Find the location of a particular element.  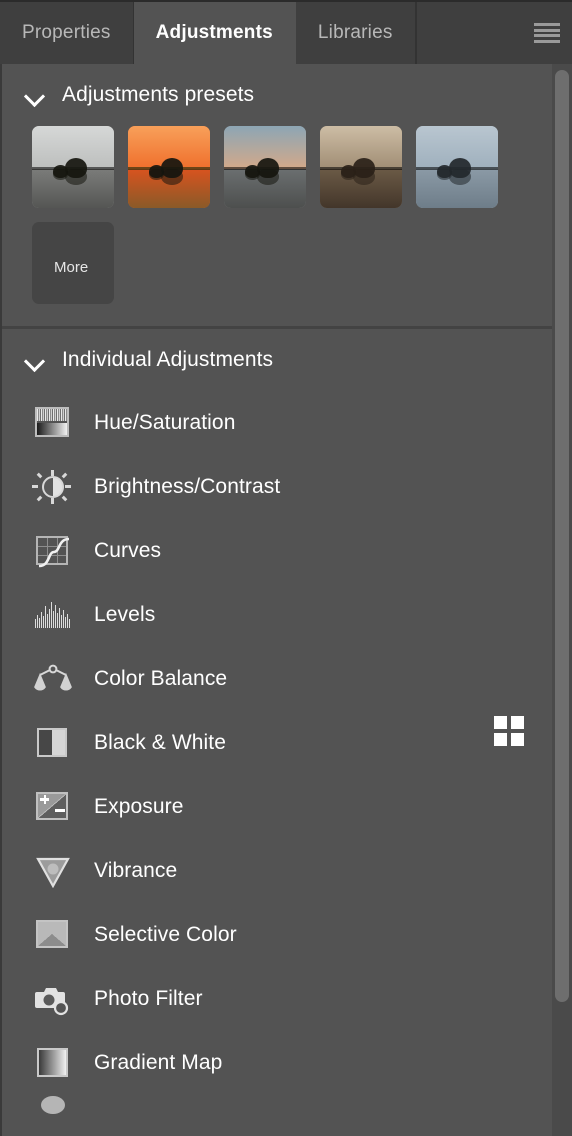

tab-adjustments-label: Adjustments is located at coordinates (214, 32).